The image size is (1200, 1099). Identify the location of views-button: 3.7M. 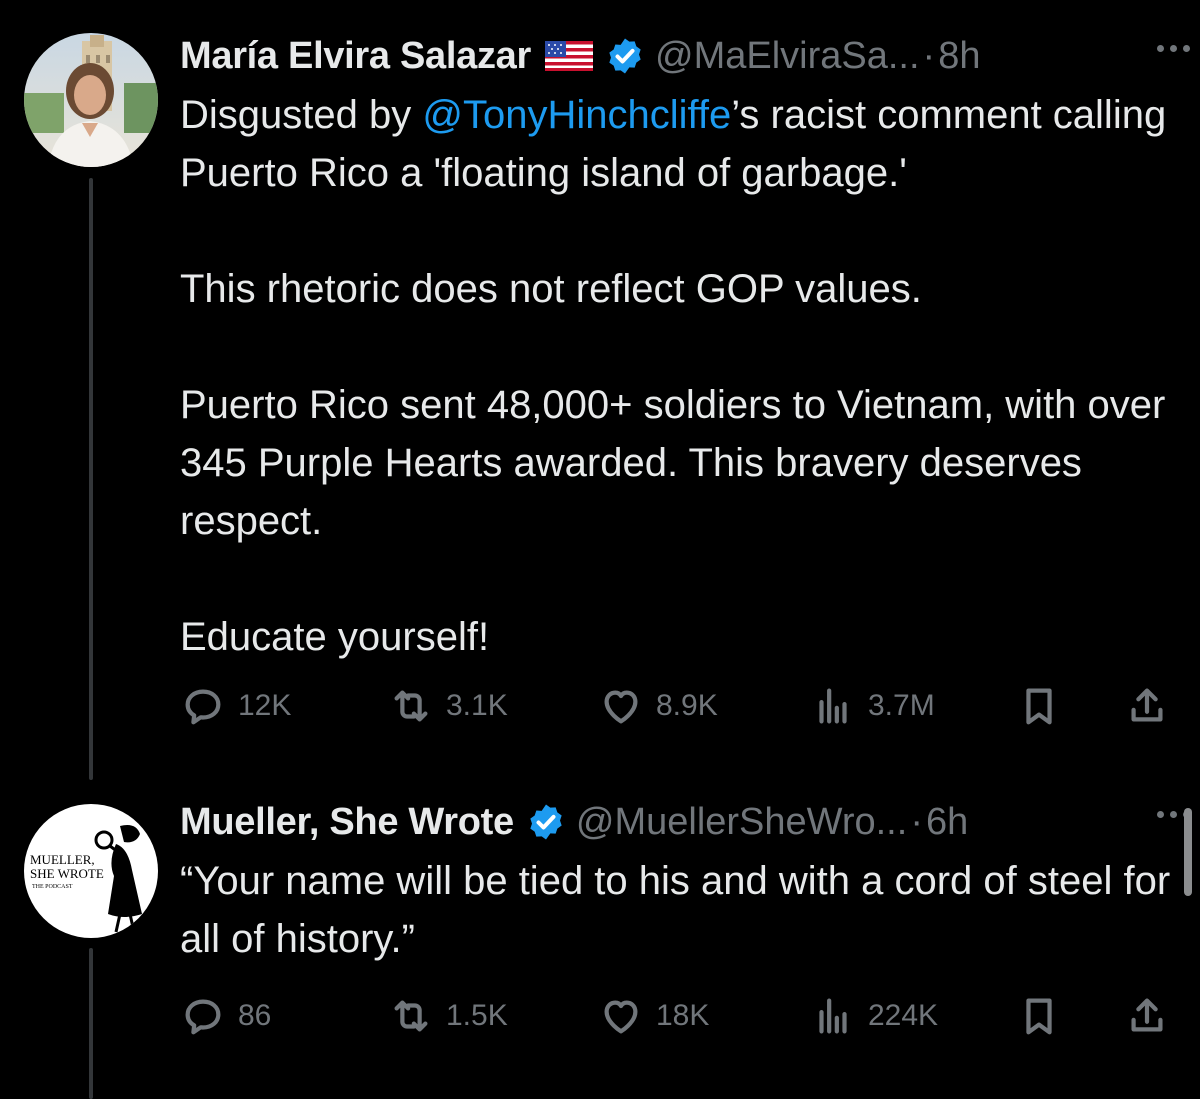
(872, 706).